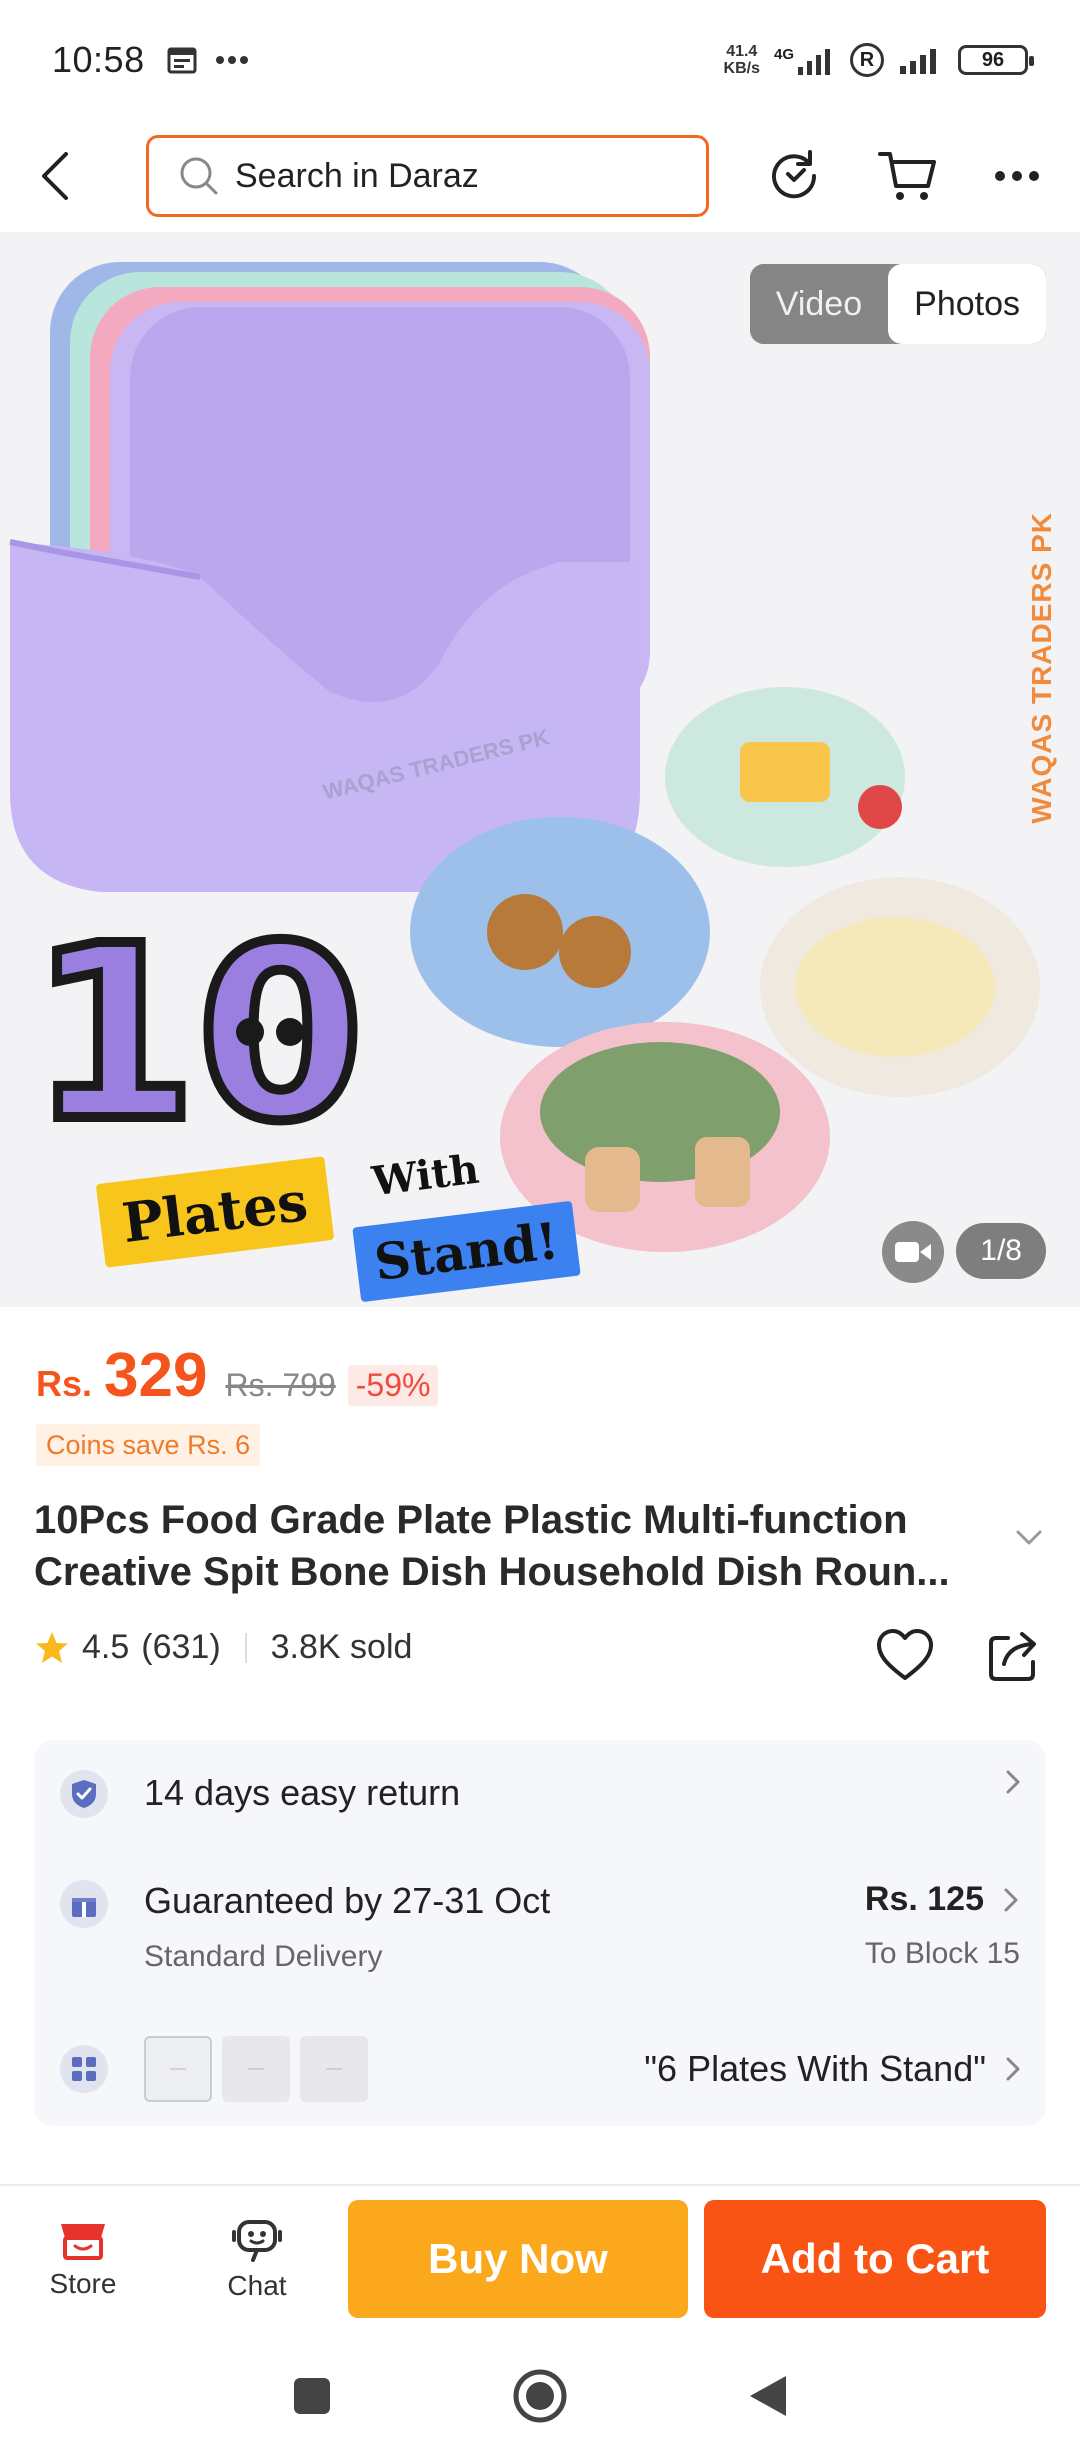  I want to click on cart-icon, so click(908, 176).